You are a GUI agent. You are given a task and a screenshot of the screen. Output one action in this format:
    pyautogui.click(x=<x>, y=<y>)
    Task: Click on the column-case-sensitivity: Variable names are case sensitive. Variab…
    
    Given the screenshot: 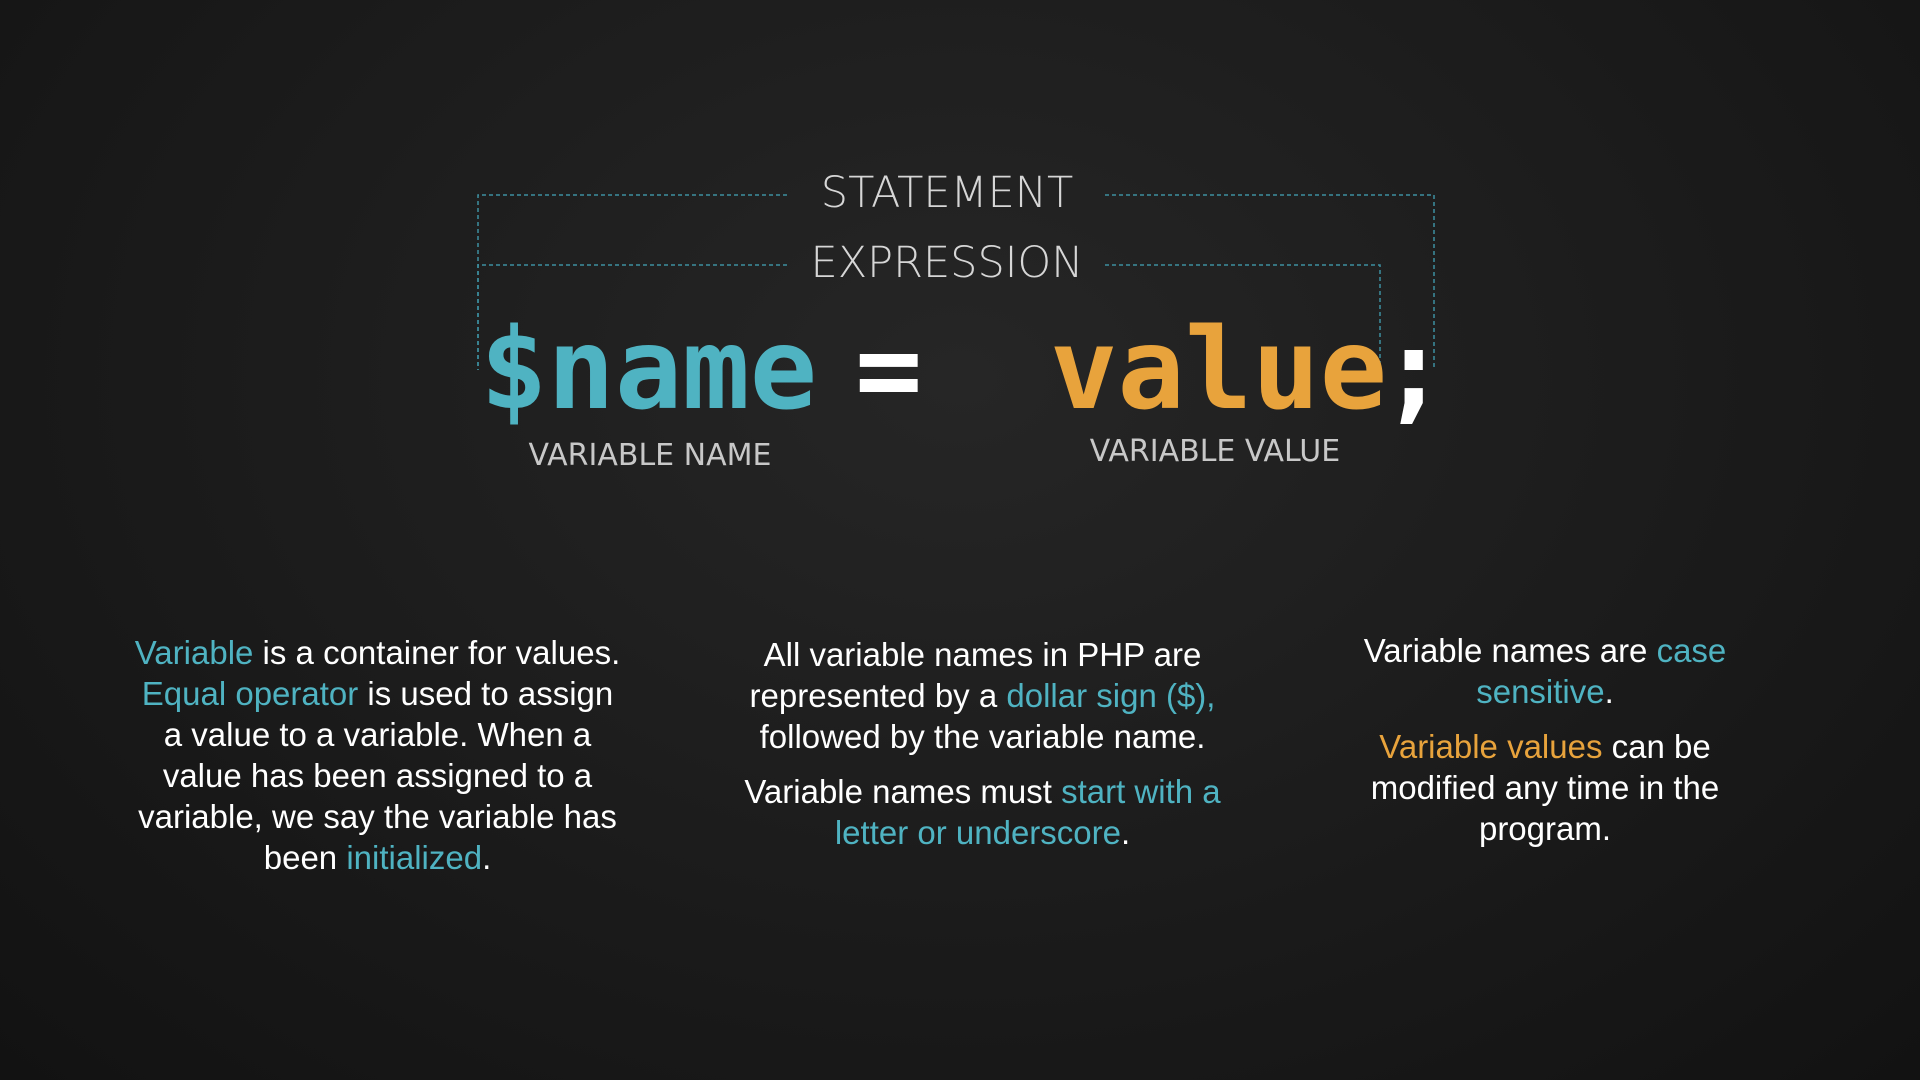 What is the action you would take?
    pyautogui.click(x=1545, y=746)
    